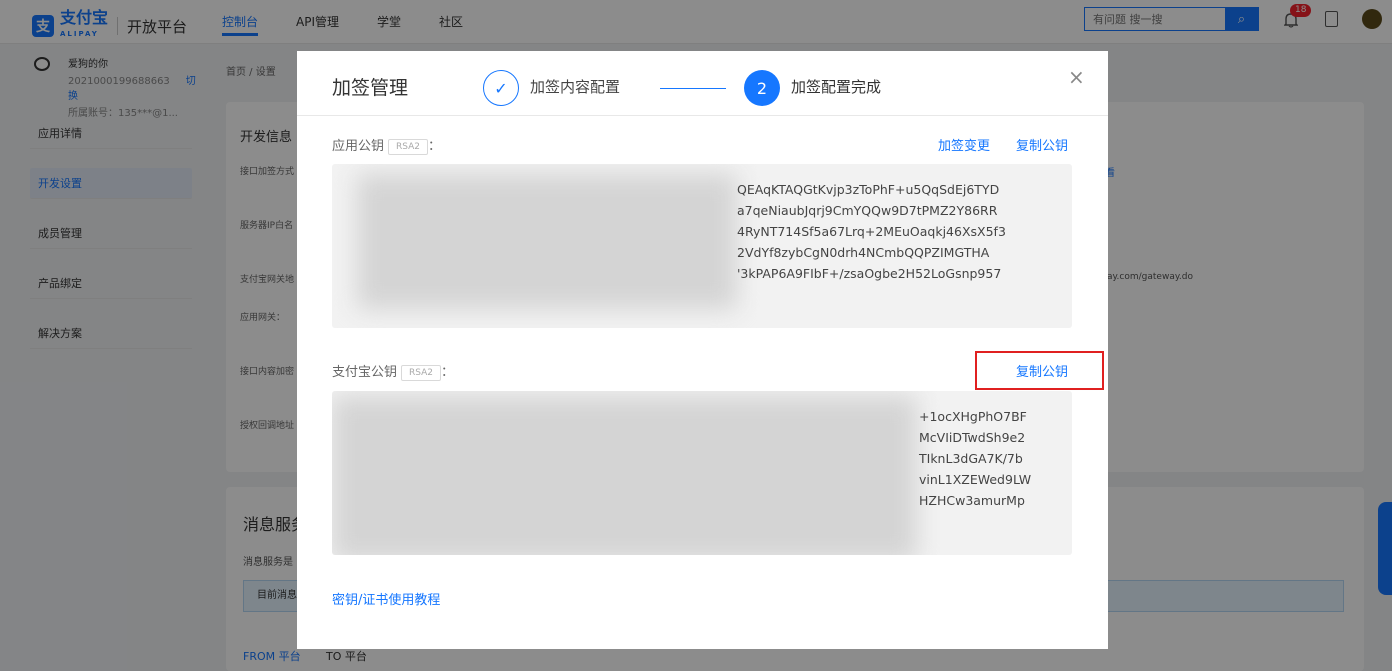 Image resolution: width=1392 pixels, height=671 pixels. Describe the element at coordinates (702, 115) in the screenshot. I see `header-divider` at that location.